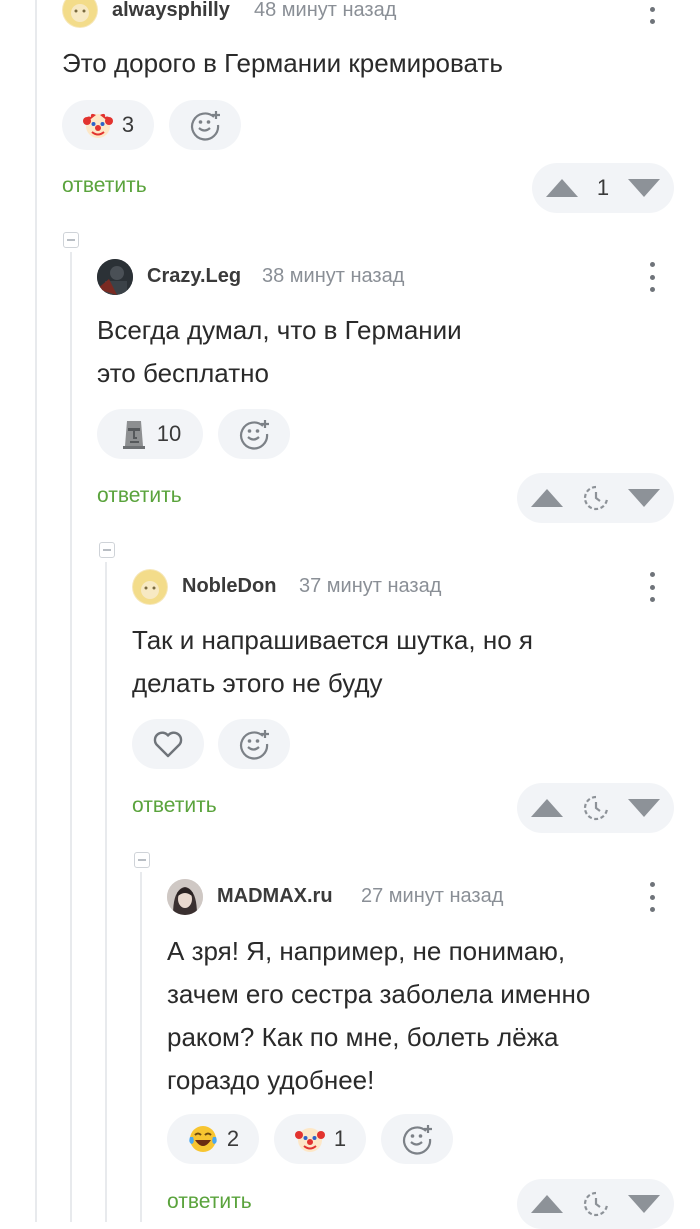 The width and height of the screenshot is (700, 1229). I want to click on comment-text: Это дорого в Германии кремировать, so click(282, 63).